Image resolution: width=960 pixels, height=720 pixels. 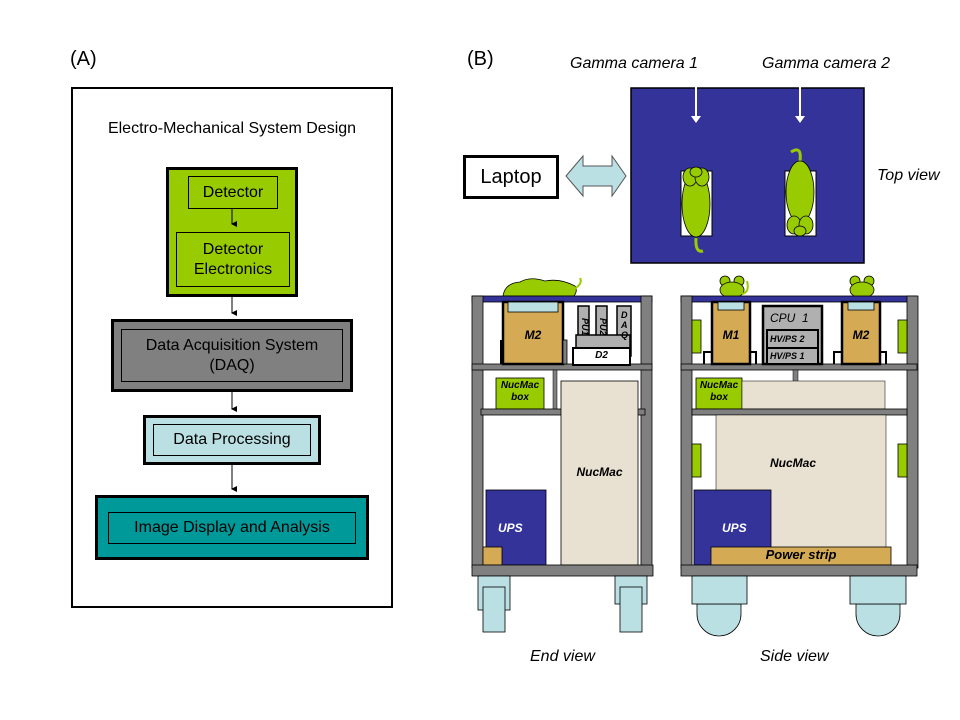 I want to click on end-nucmac-box-label: NucMac box, so click(x=520, y=392).